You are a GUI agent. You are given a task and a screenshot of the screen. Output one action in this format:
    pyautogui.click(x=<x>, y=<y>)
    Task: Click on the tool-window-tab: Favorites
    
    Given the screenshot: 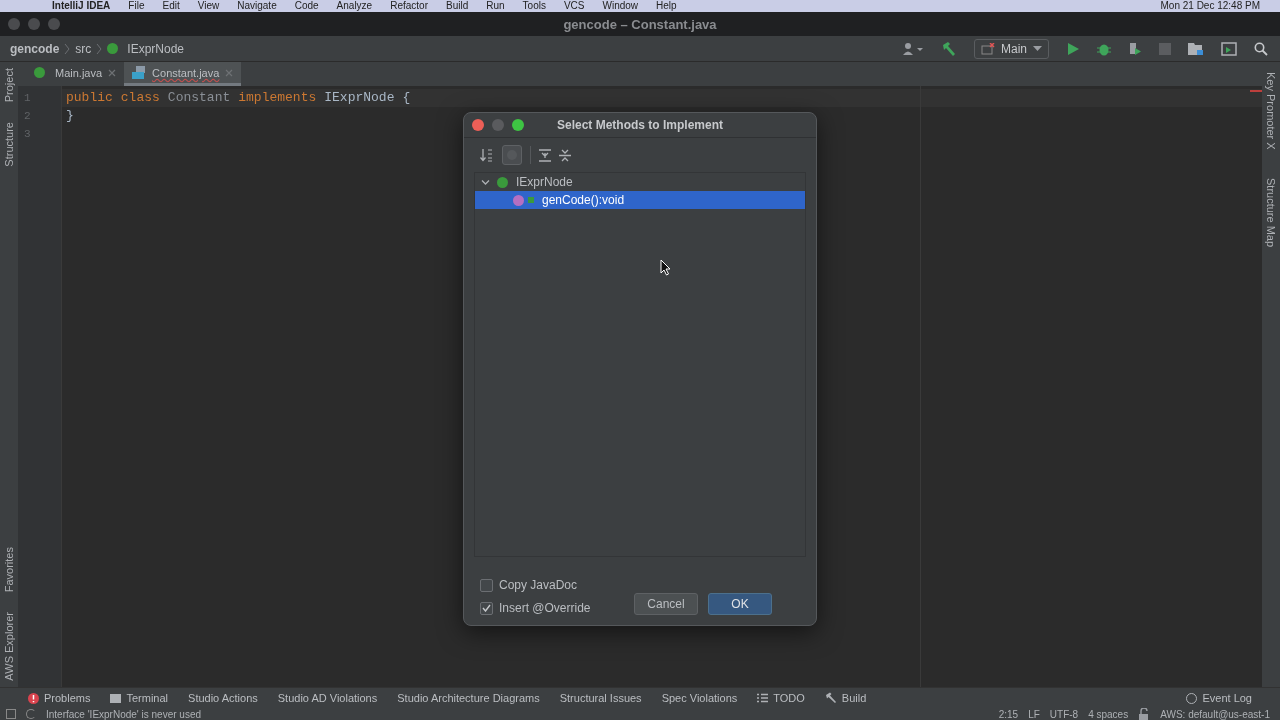 What is the action you would take?
    pyautogui.click(x=9, y=570)
    